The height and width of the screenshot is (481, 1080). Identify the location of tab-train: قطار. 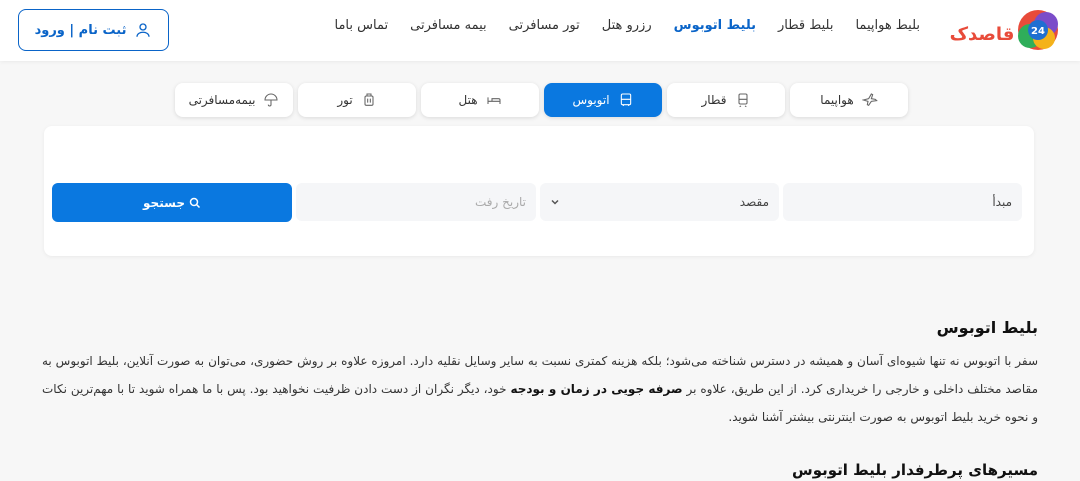
(726, 100).